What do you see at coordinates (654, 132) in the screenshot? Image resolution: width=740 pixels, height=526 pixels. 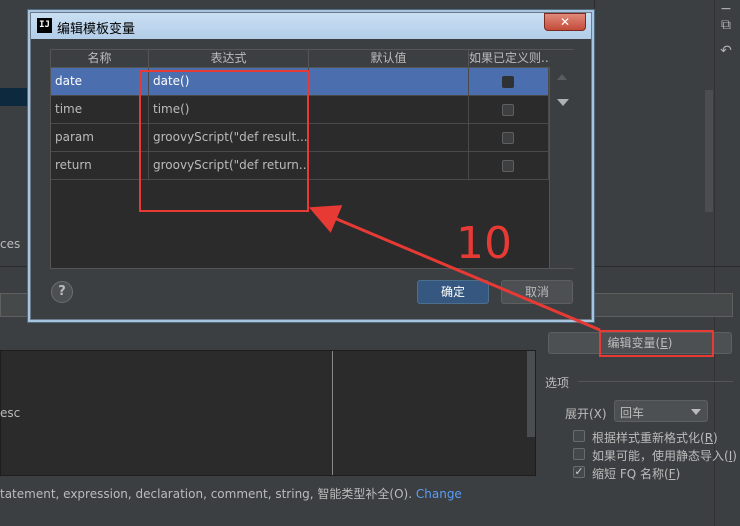 I see `right-pane` at bounding box center [654, 132].